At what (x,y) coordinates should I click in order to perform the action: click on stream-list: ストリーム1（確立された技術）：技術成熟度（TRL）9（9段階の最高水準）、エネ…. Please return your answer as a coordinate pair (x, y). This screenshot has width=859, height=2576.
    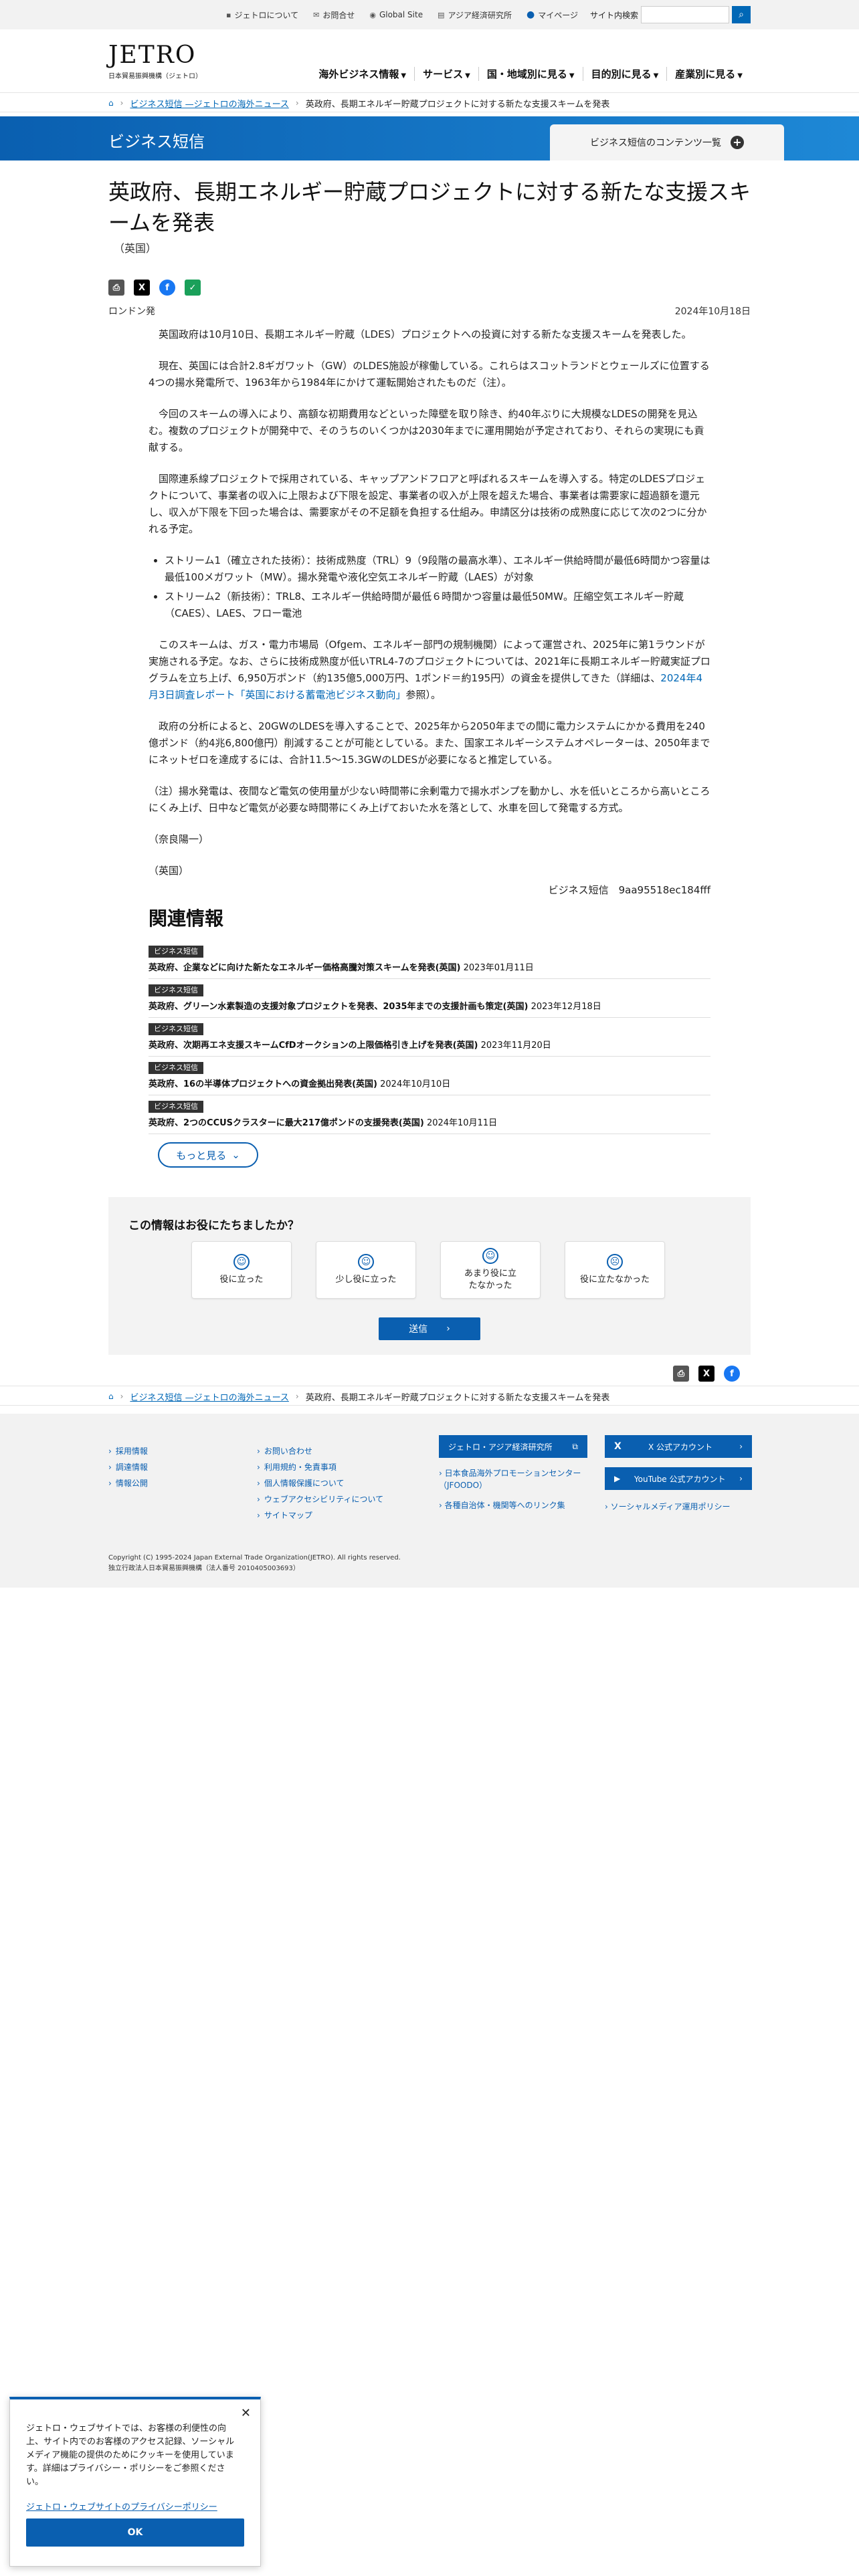
    Looking at the image, I should click on (438, 587).